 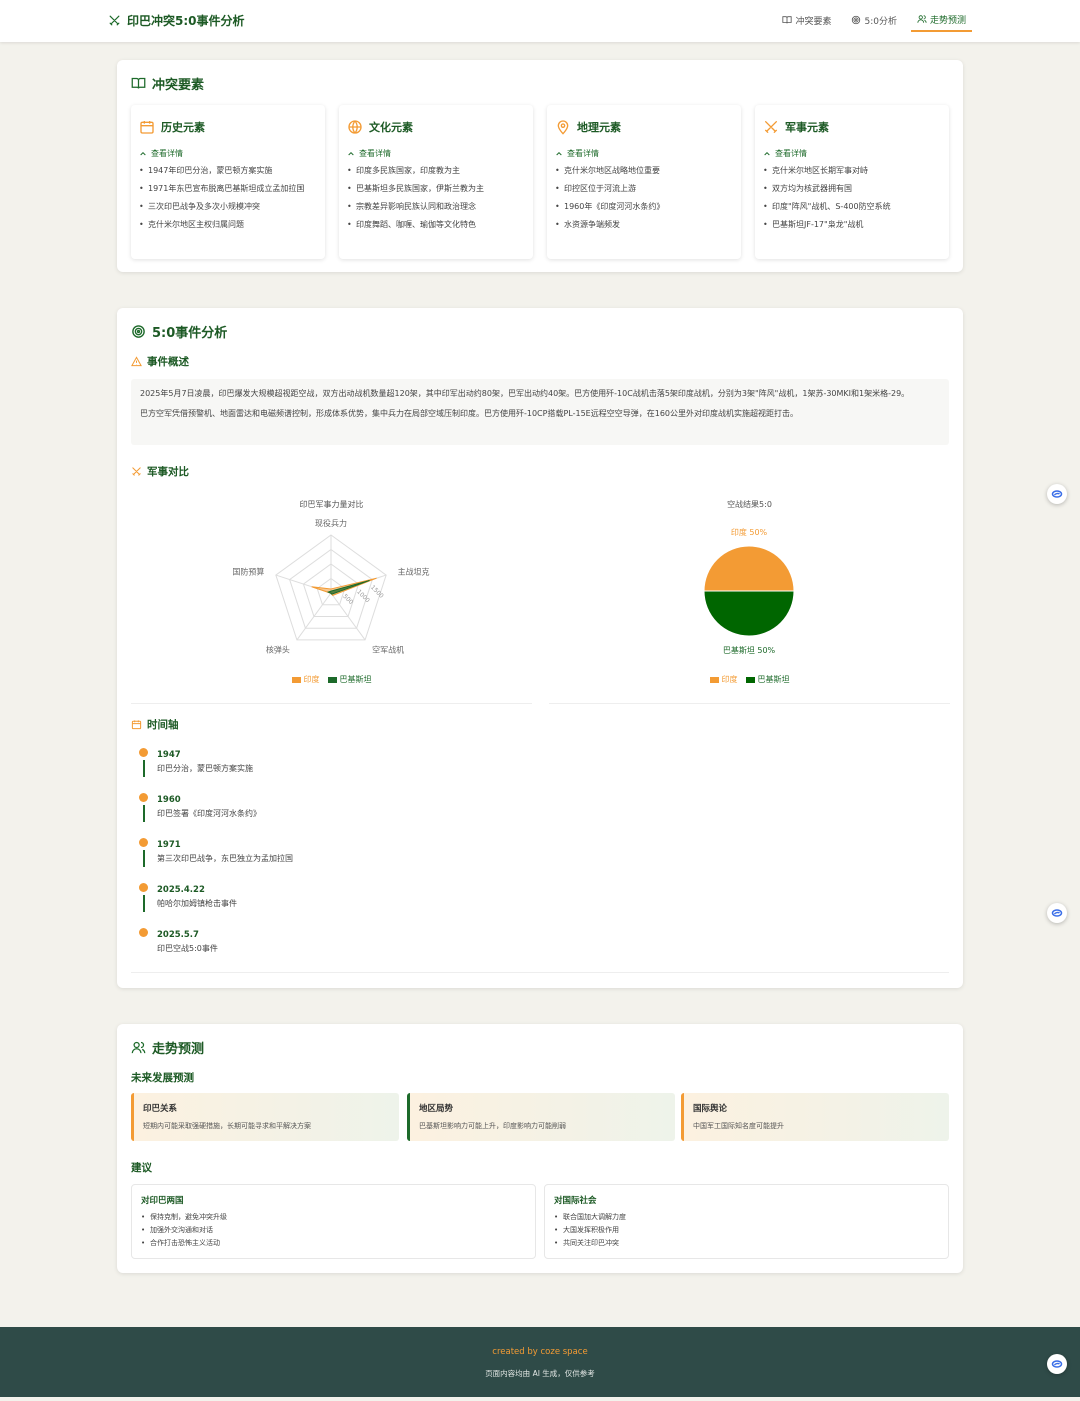 I want to click on list-item: 水资源争端频发, so click(x=644, y=225).